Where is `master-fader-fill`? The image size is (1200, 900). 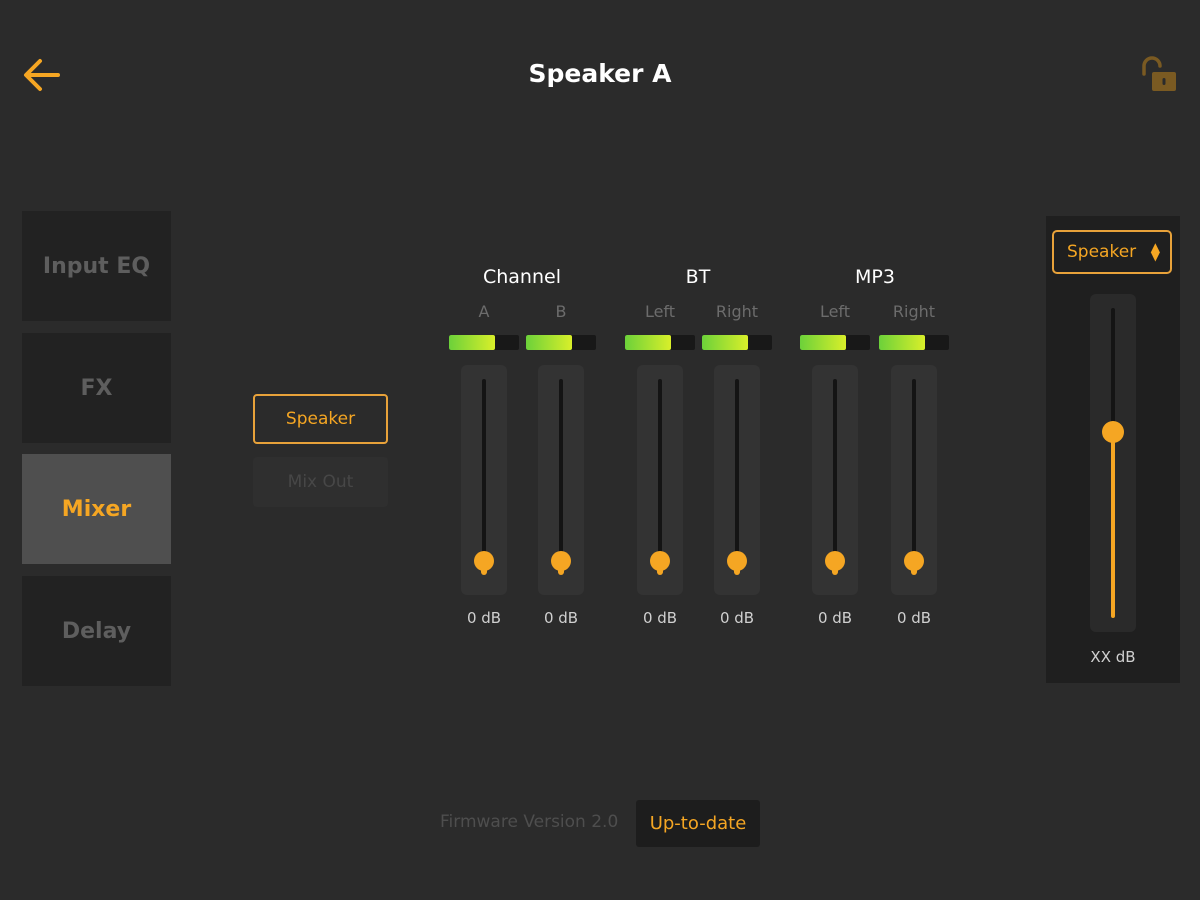
master-fader-fill is located at coordinates (1113, 525).